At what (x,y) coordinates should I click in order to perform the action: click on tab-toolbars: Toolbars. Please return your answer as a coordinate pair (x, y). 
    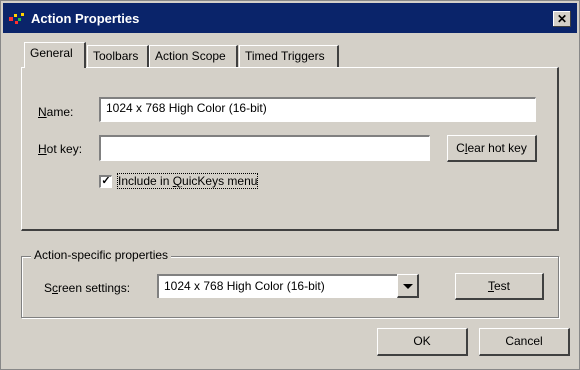
    Looking at the image, I should click on (118, 56).